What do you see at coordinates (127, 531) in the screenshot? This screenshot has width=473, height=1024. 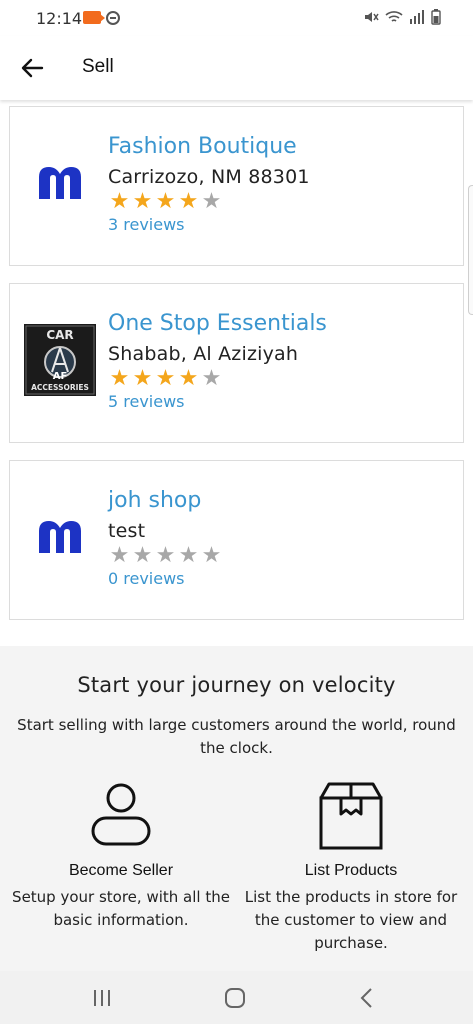 I see `store-address: test` at bounding box center [127, 531].